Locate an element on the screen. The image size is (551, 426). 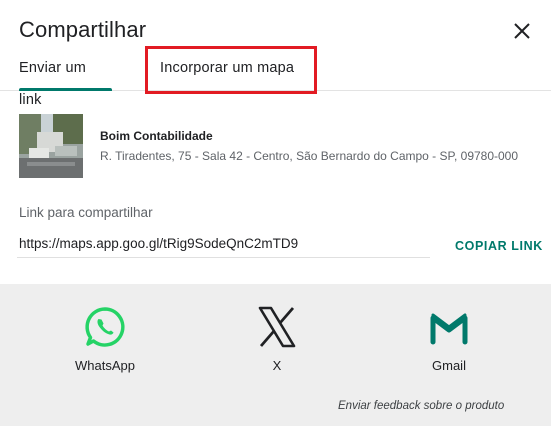
dialog-title: Compartilhar is located at coordinates (83, 29).